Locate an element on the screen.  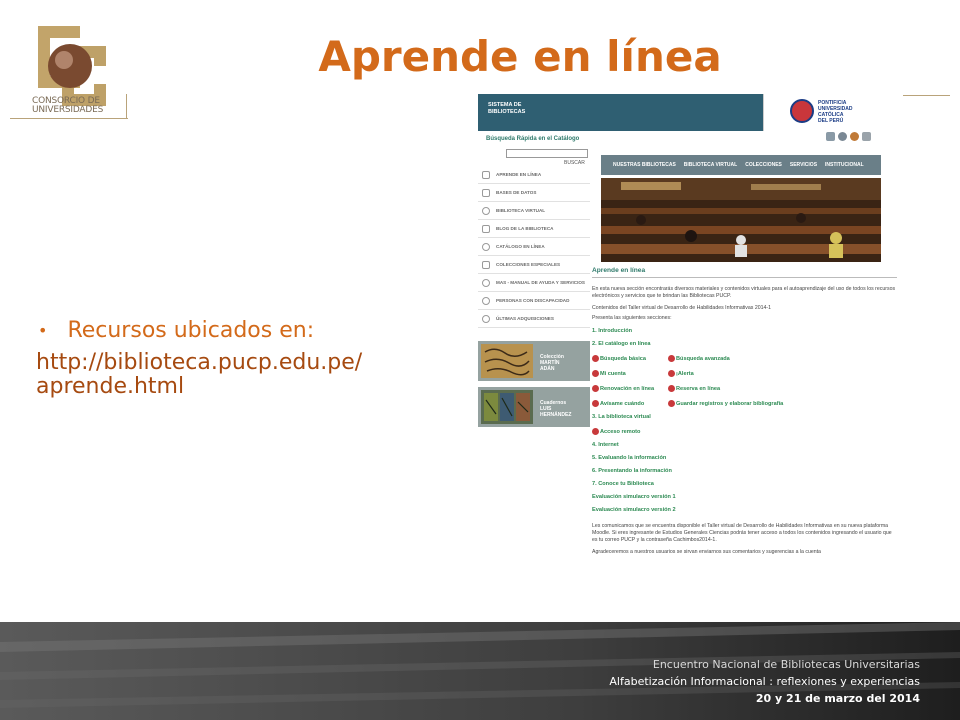
sidebar-item-discapacidad: PERSONAS CON DISCAPACIDAD is located at coordinates (534, 301).